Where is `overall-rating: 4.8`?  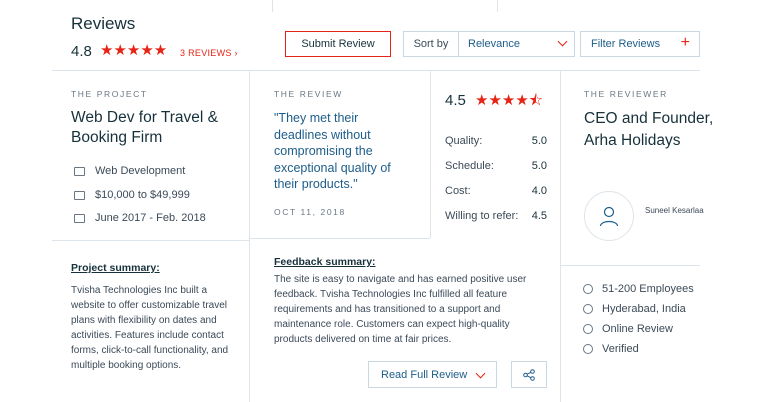 overall-rating: 4.8 is located at coordinates (81, 51).